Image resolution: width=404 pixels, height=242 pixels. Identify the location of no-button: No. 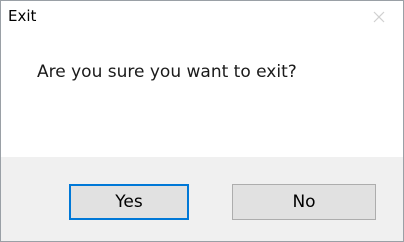
(304, 202).